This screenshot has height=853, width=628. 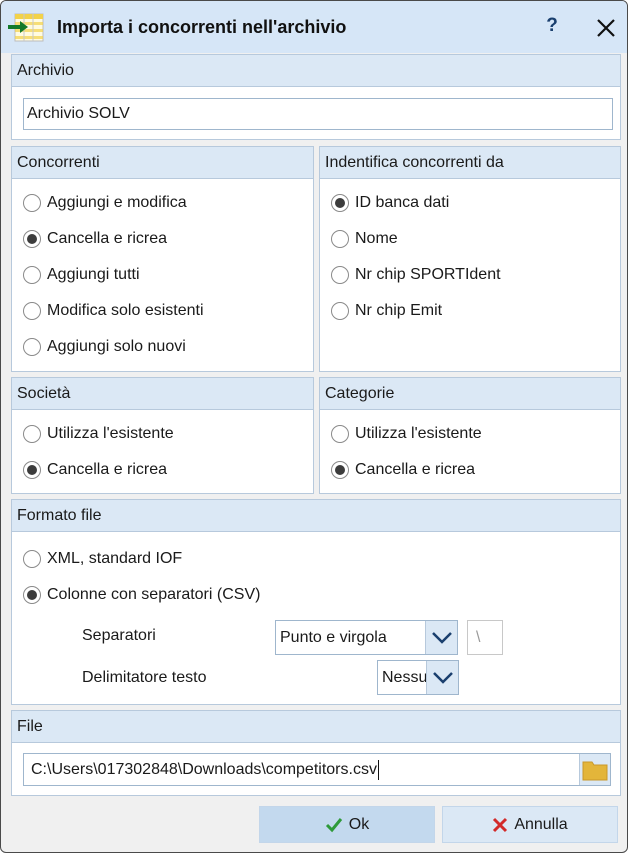 What do you see at coordinates (202, 27) in the screenshot?
I see `window-title: Importa i concorrenti nell'archivio` at bounding box center [202, 27].